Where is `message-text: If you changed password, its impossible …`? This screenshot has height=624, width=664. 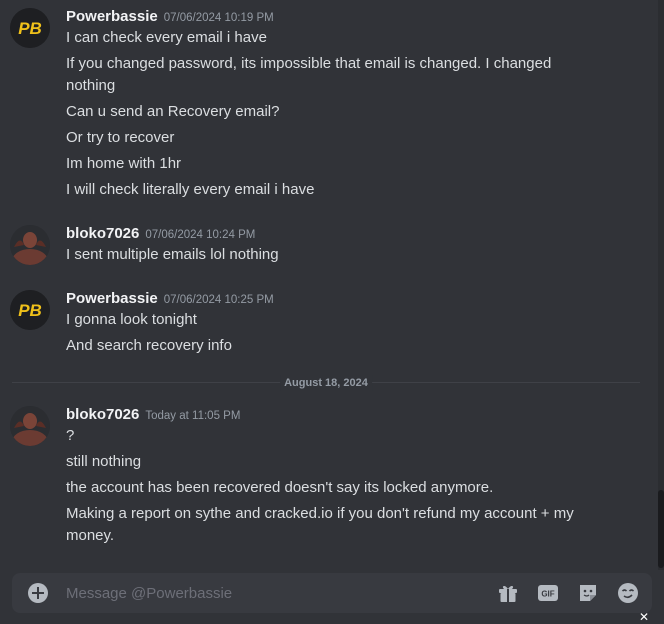
message-text: If you changed password, its impossible … is located at coordinates (309, 74).